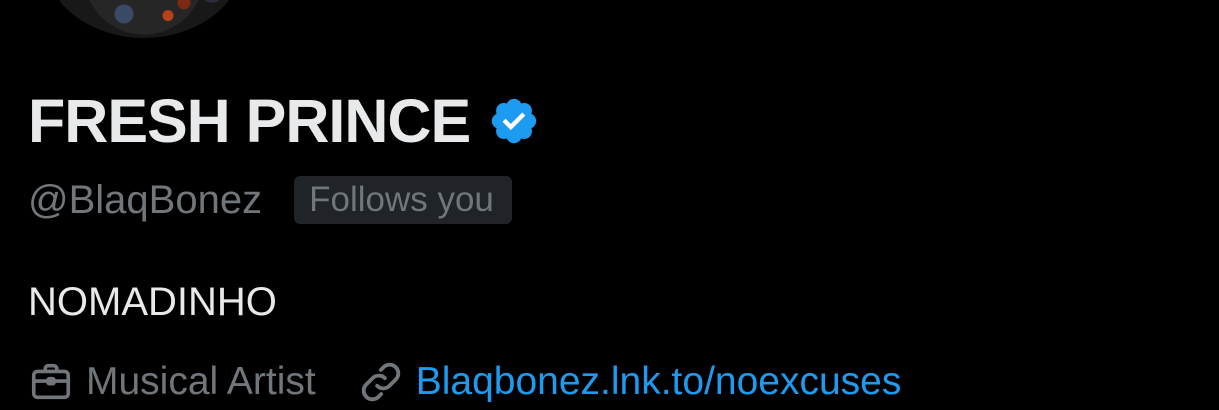  Describe the element at coordinates (403, 200) in the screenshot. I see `follows-you-badge: Follows you` at that location.